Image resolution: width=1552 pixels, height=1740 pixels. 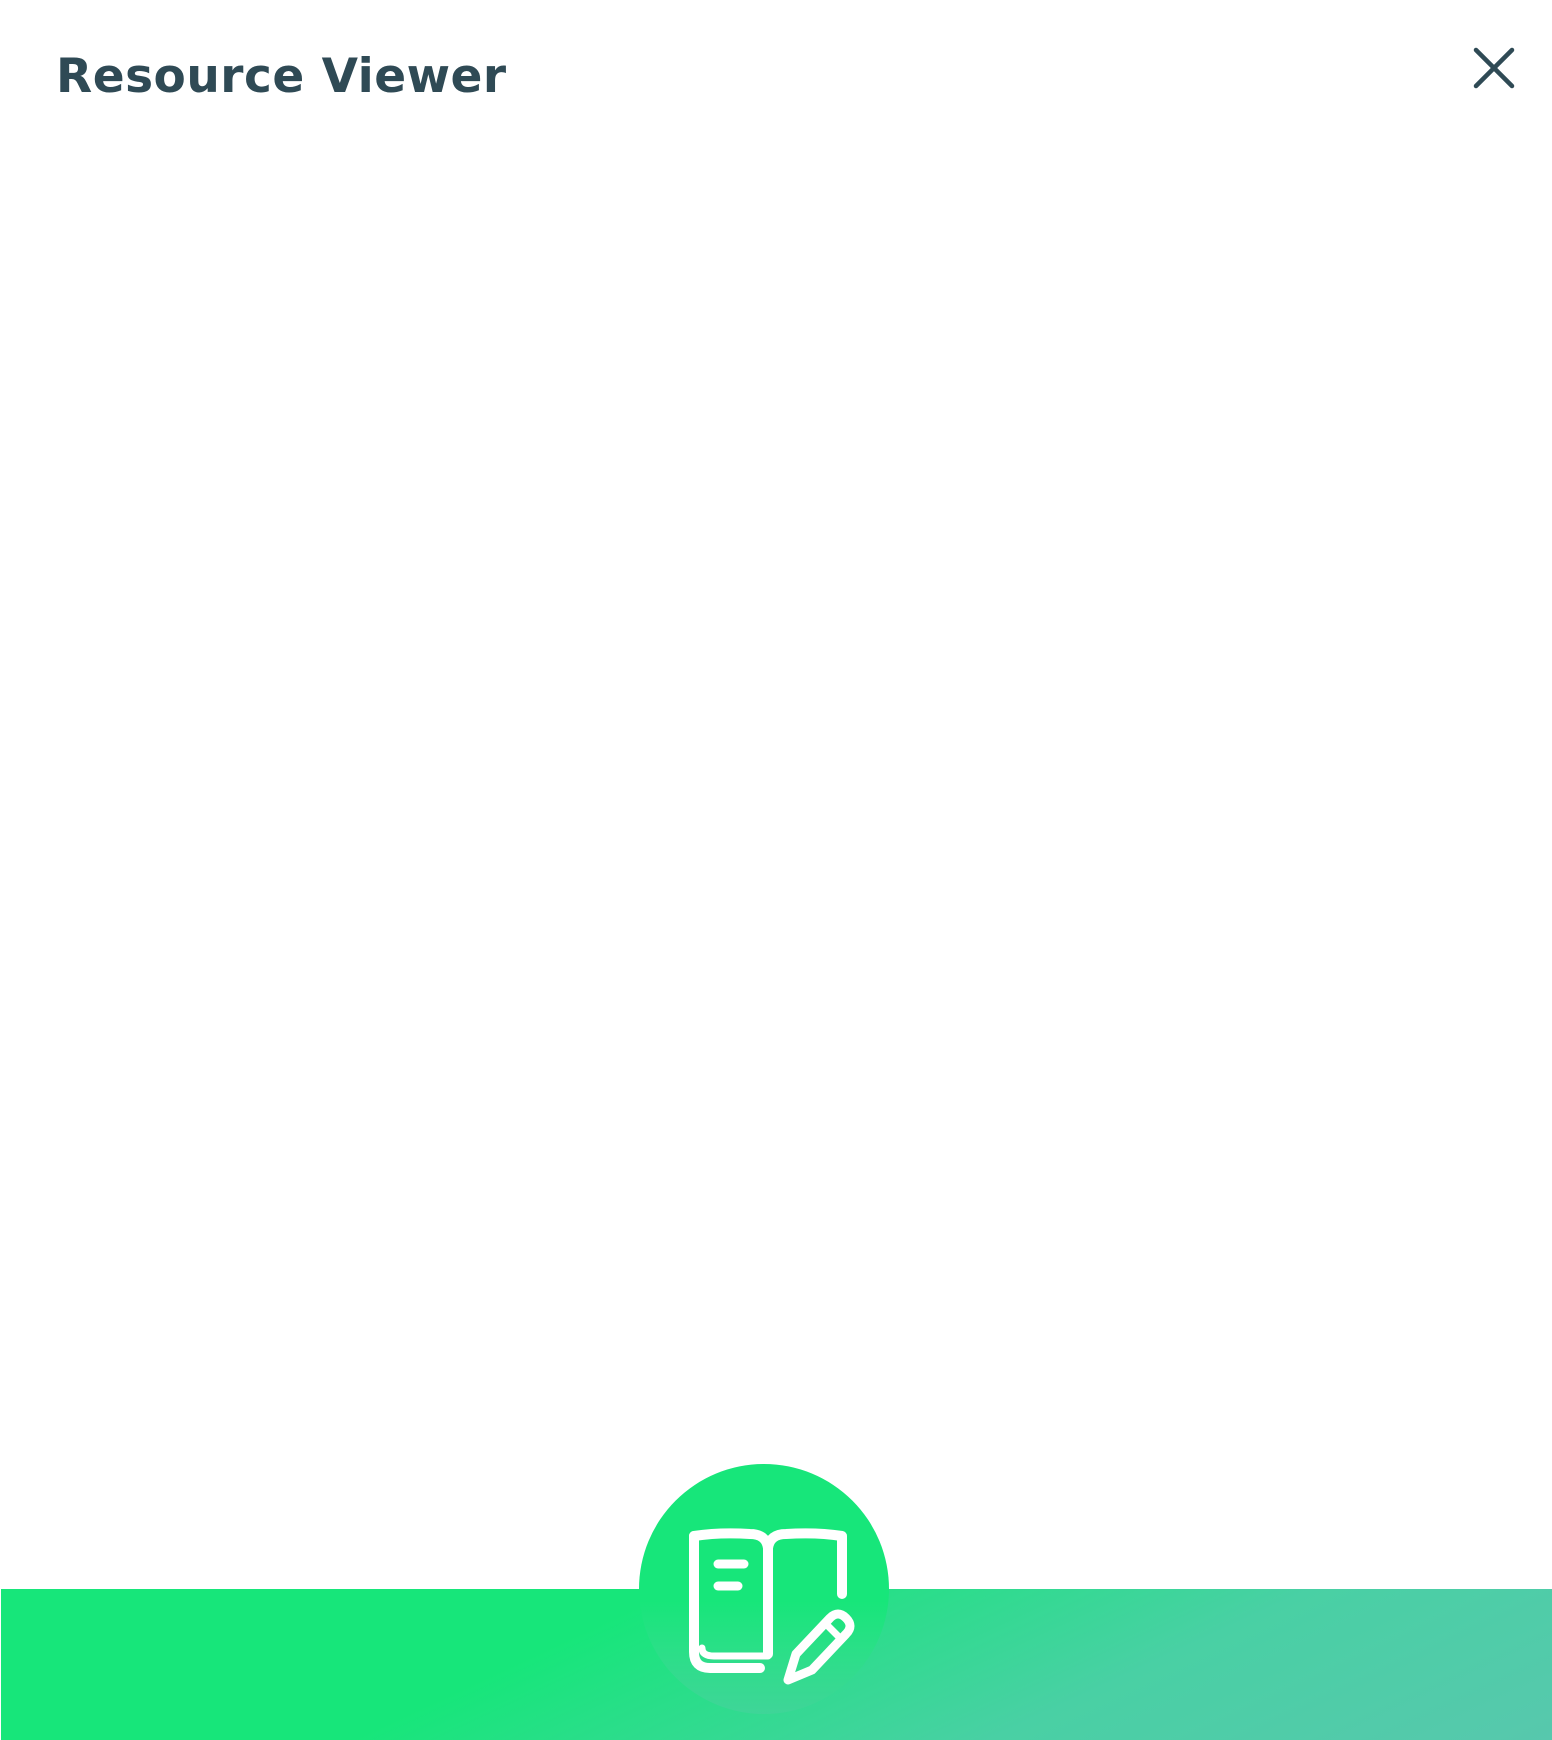 I want to click on page-title: Resource Viewer, so click(x=281, y=76).